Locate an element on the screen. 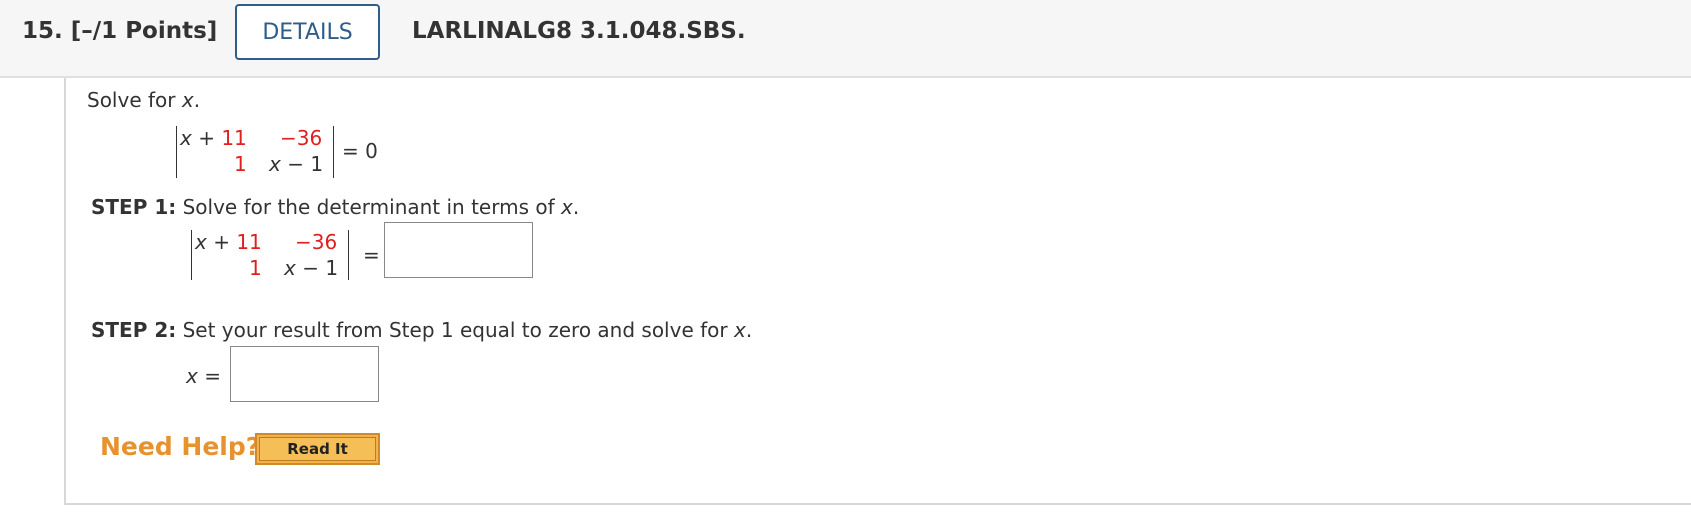 Image resolution: width=1691 pixels, height=527 pixels. x-equals-label: x = is located at coordinates (203, 376).